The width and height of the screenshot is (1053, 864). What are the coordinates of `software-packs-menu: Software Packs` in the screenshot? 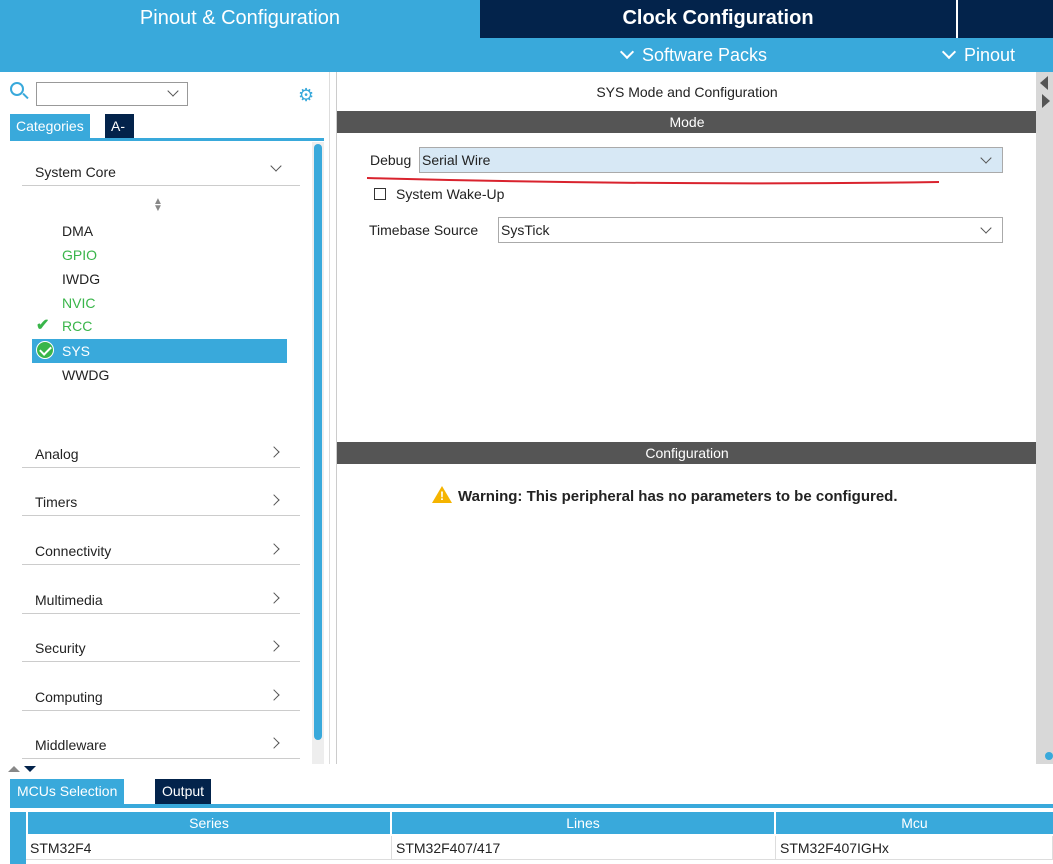 It's located at (693, 55).